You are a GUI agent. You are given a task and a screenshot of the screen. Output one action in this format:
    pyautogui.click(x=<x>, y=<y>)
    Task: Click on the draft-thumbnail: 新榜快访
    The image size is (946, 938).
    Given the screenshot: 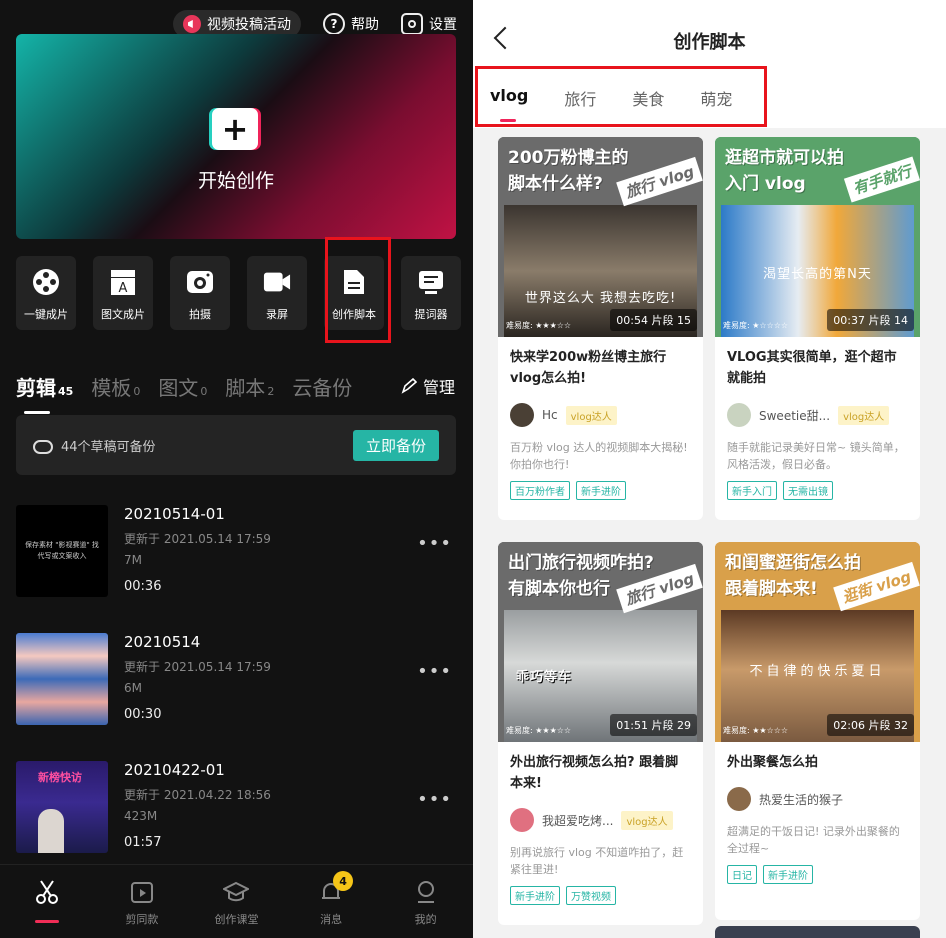 What is the action you would take?
    pyautogui.click(x=62, y=807)
    